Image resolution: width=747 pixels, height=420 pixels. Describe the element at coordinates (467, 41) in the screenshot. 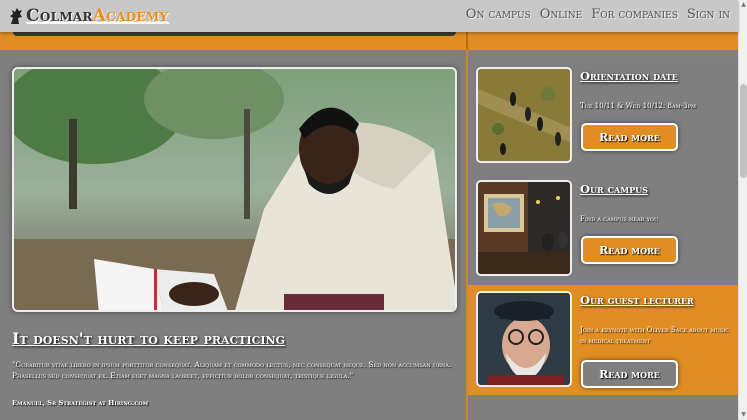

I see `column-divider-top` at that location.